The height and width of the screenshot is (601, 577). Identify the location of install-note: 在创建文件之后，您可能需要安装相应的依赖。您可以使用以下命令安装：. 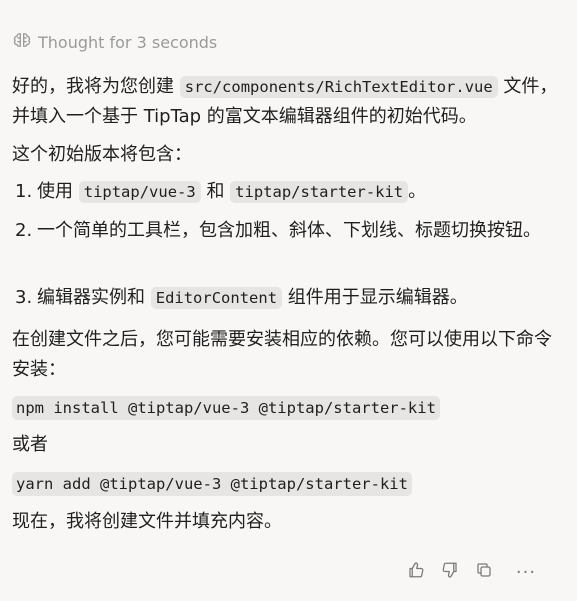
(282, 354).